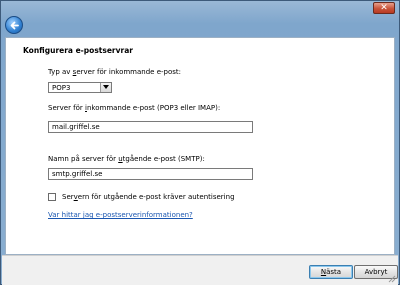 The height and width of the screenshot is (285, 400). Describe the element at coordinates (200, 26) in the screenshot. I see `navigation-bar` at that location.